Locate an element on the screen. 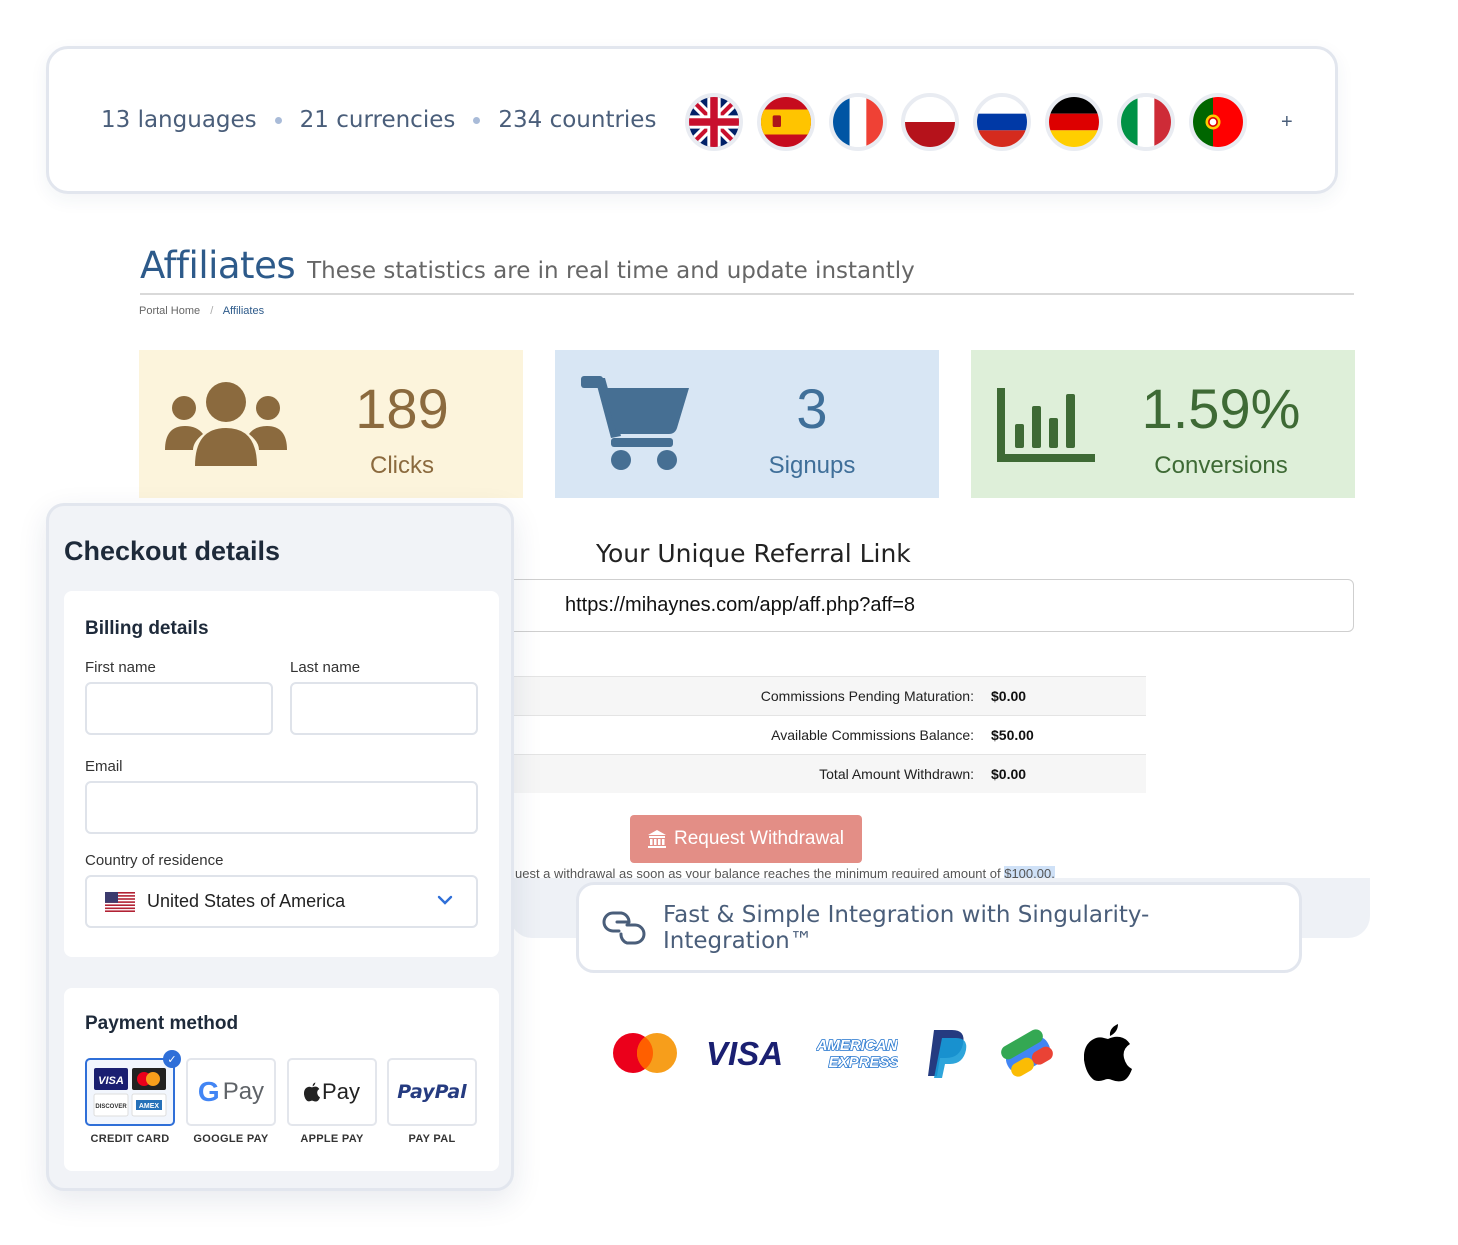 This screenshot has height=1245, width=1458. russia-flag-icon is located at coordinates (1002, 122).